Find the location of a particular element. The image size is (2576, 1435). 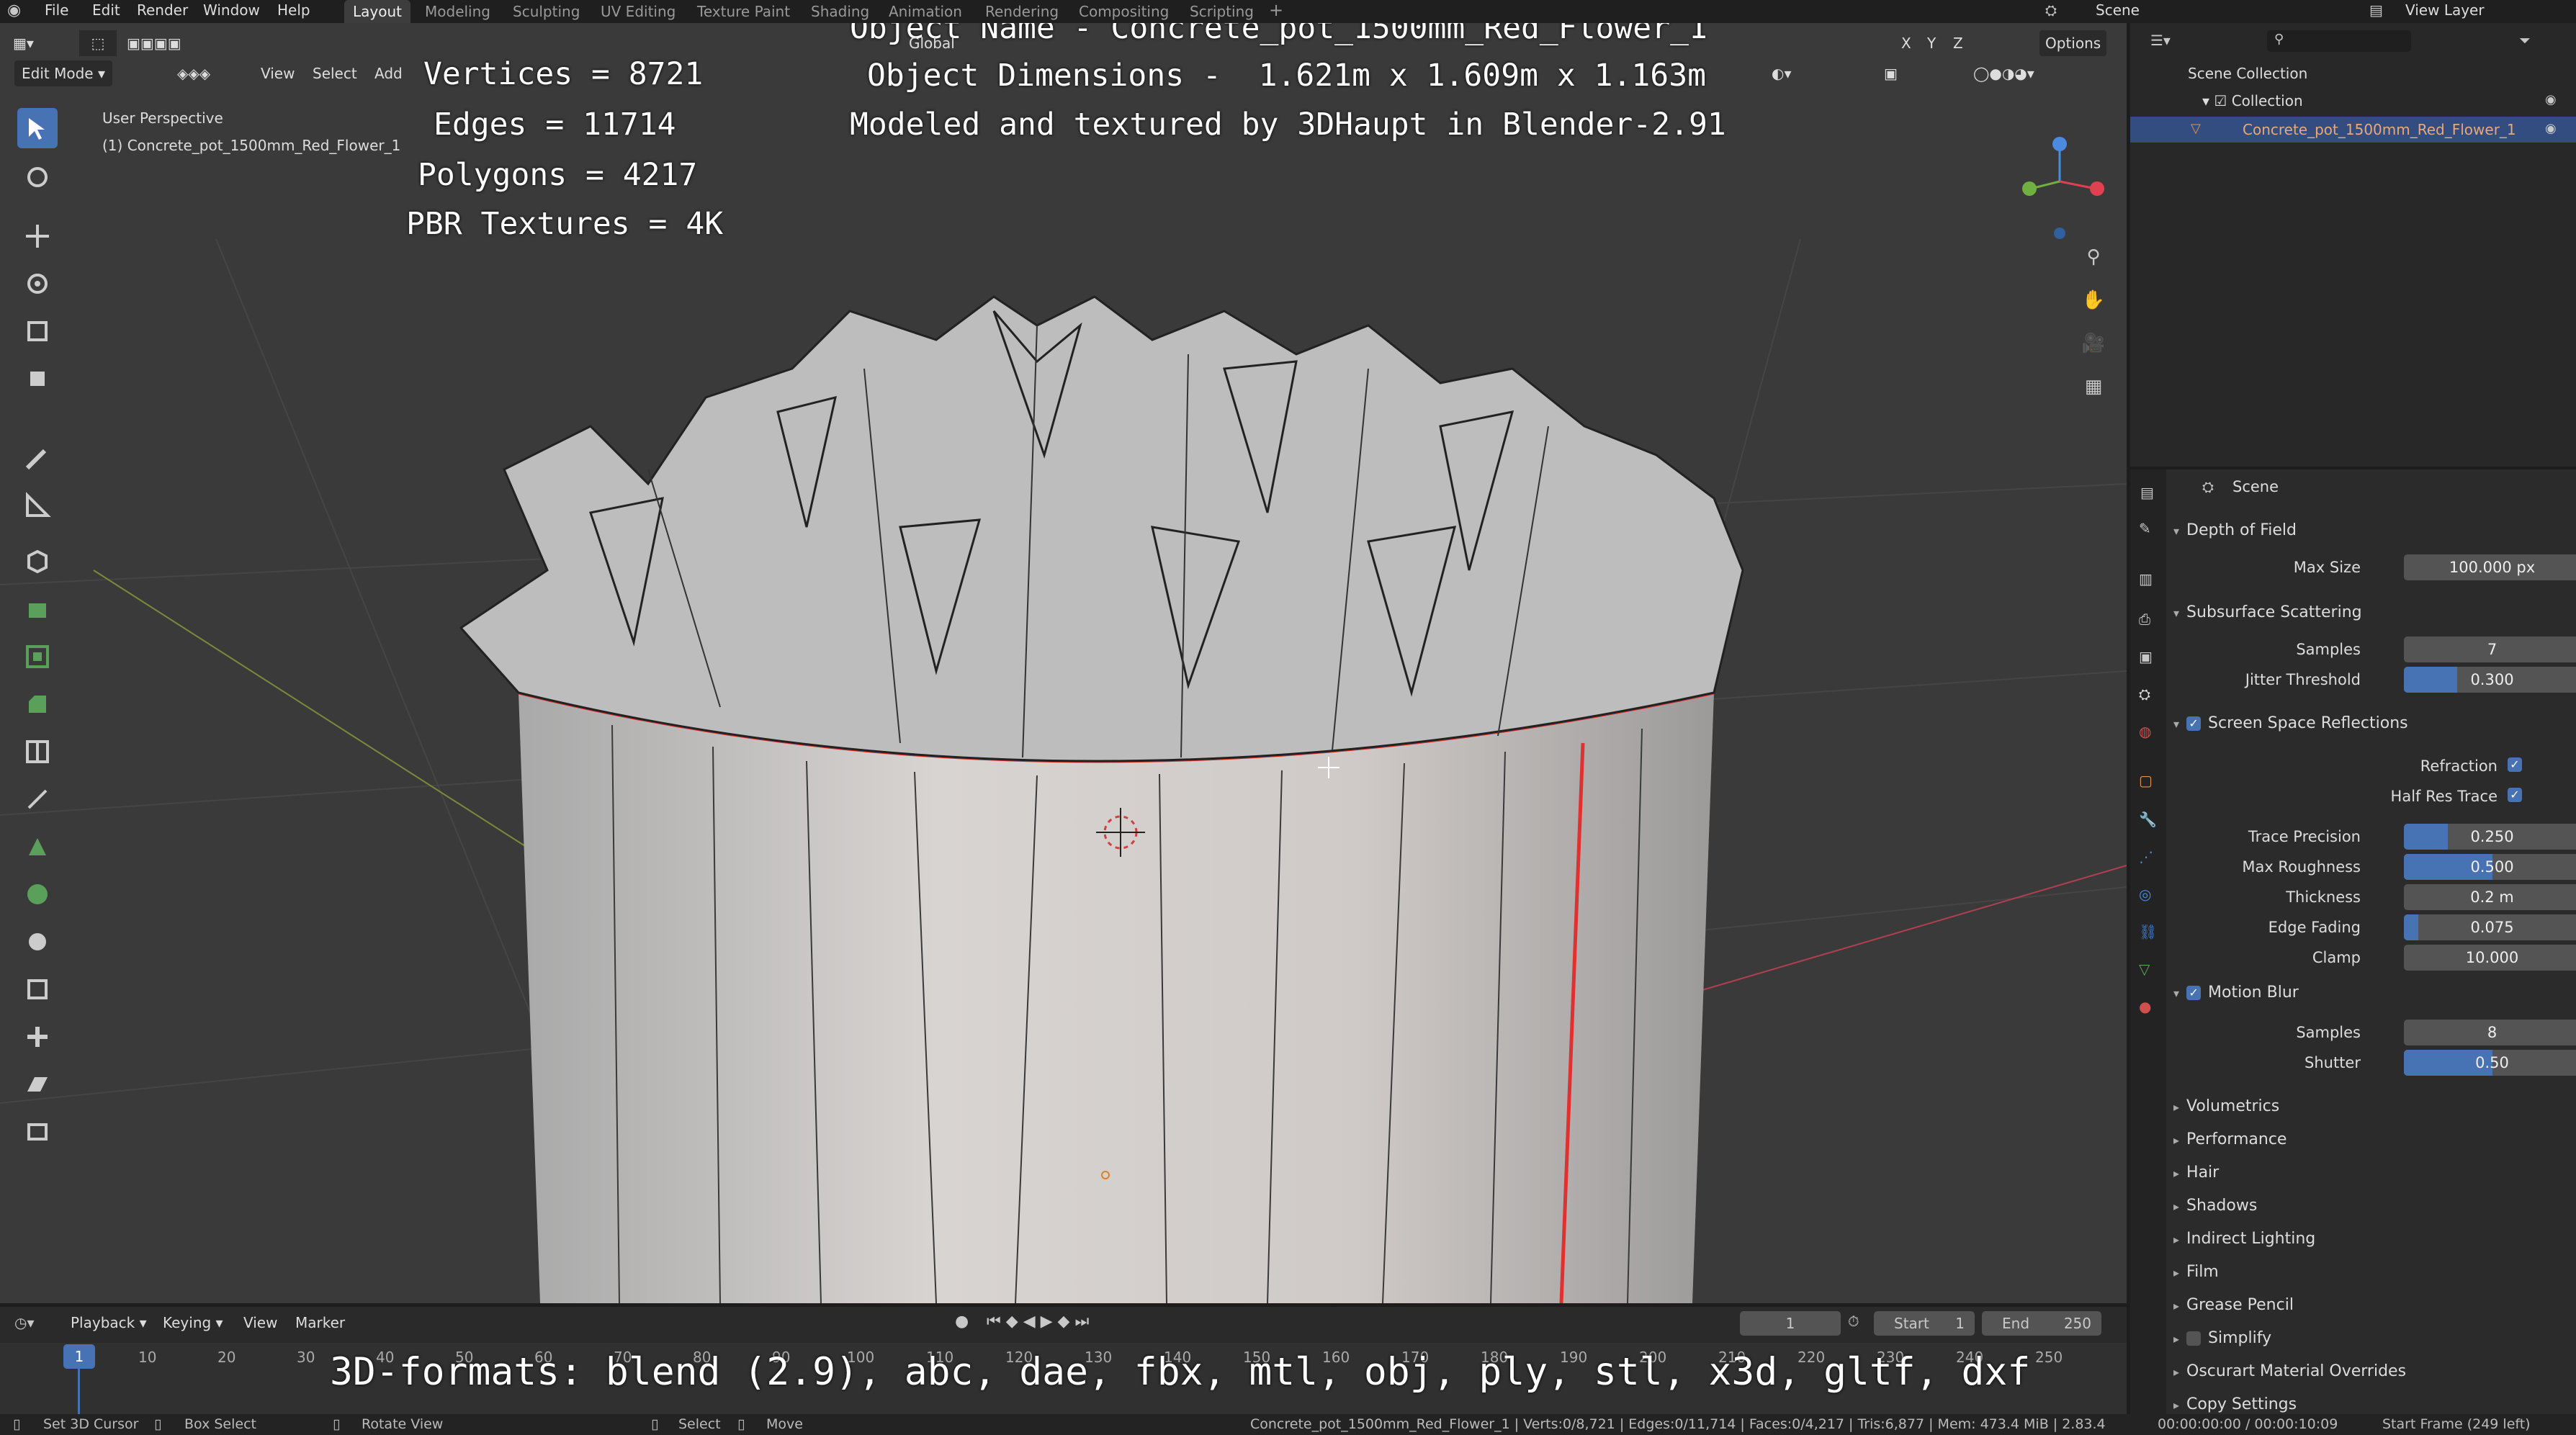

simplify-checkbox is located at coordinates (2194, 1339).